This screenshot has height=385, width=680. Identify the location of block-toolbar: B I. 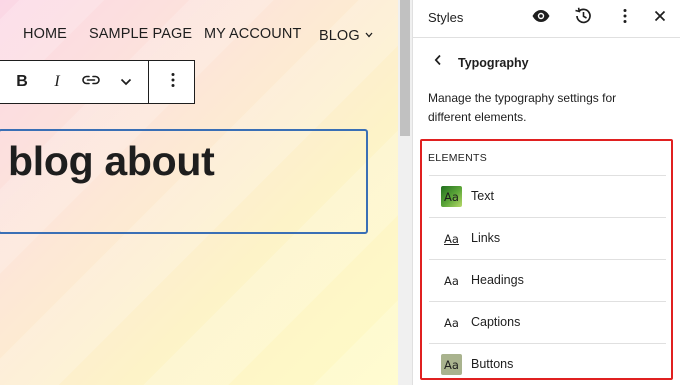
(97, 82).